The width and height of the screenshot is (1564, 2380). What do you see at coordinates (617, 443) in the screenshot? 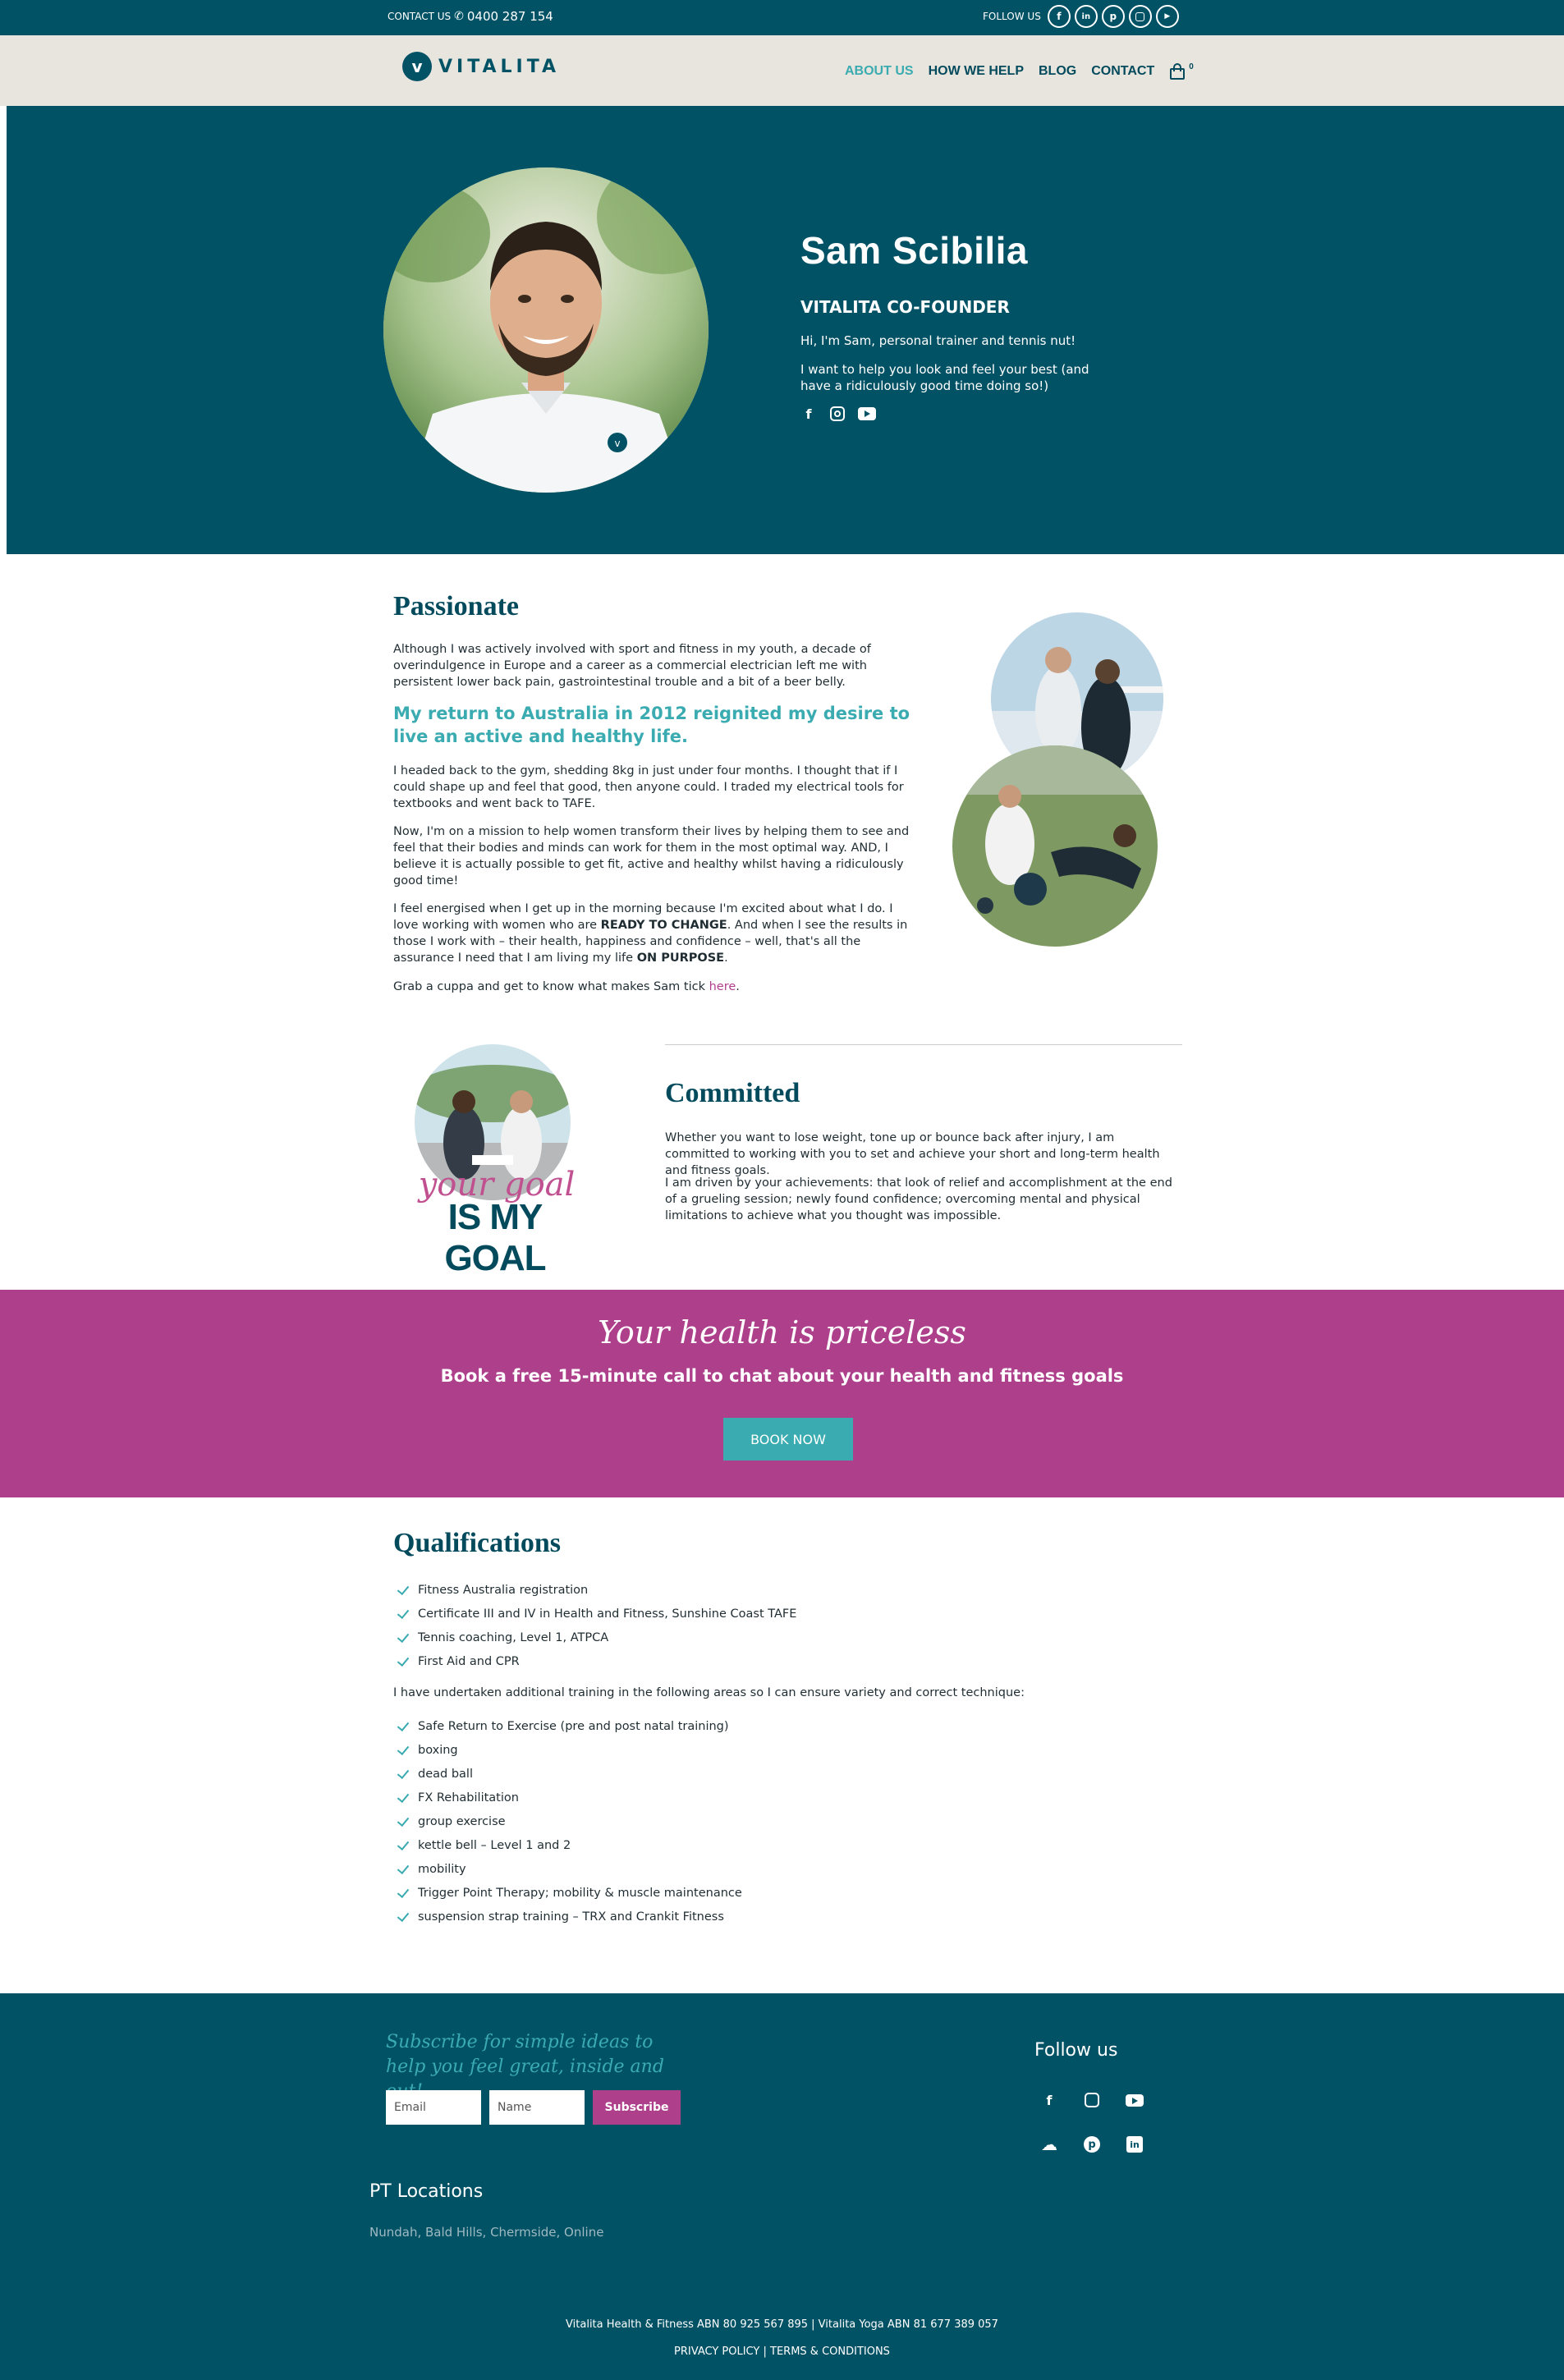
I see `svg-text: v` at bounding box center [617, 443].